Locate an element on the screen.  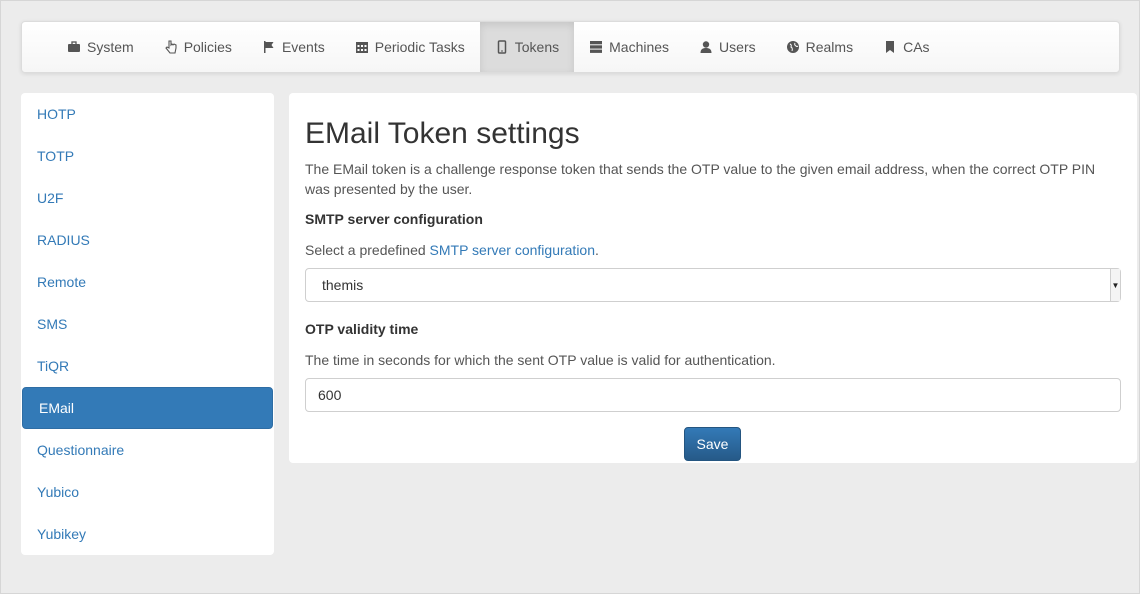
nav-machines: Machines is located at coordinates (629, 47).